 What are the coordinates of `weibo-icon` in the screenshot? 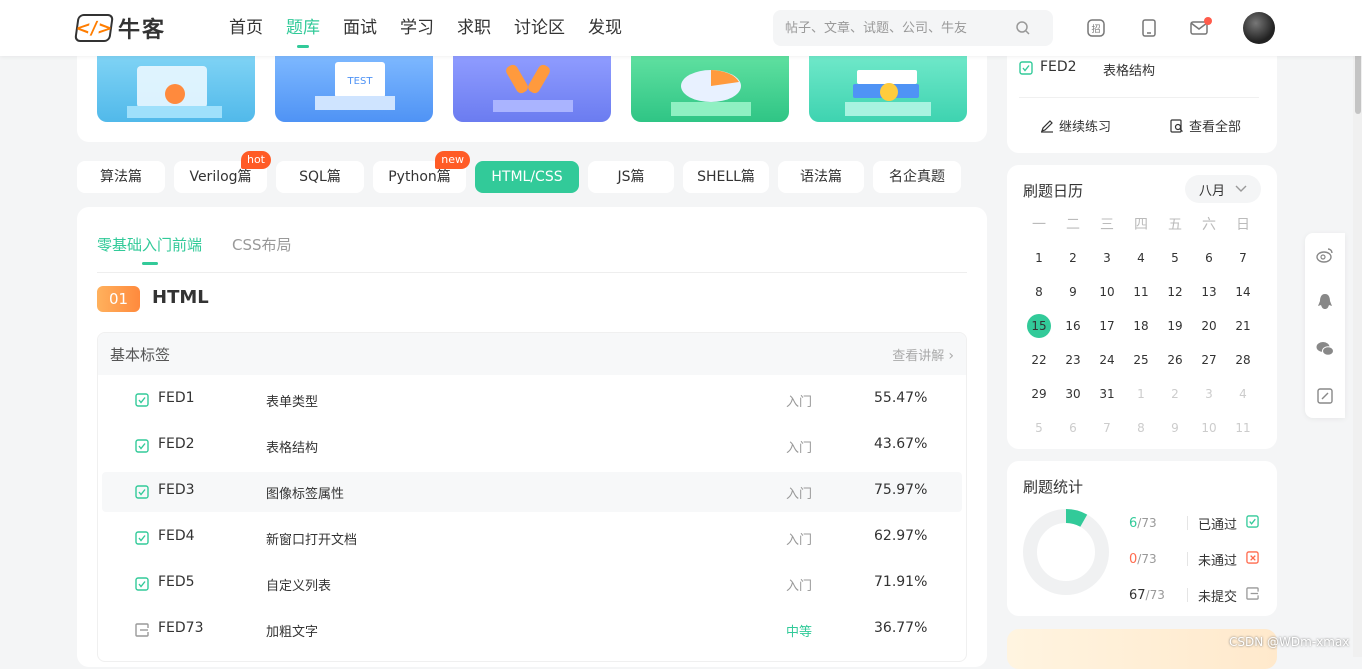 It's located at (1325, 255).